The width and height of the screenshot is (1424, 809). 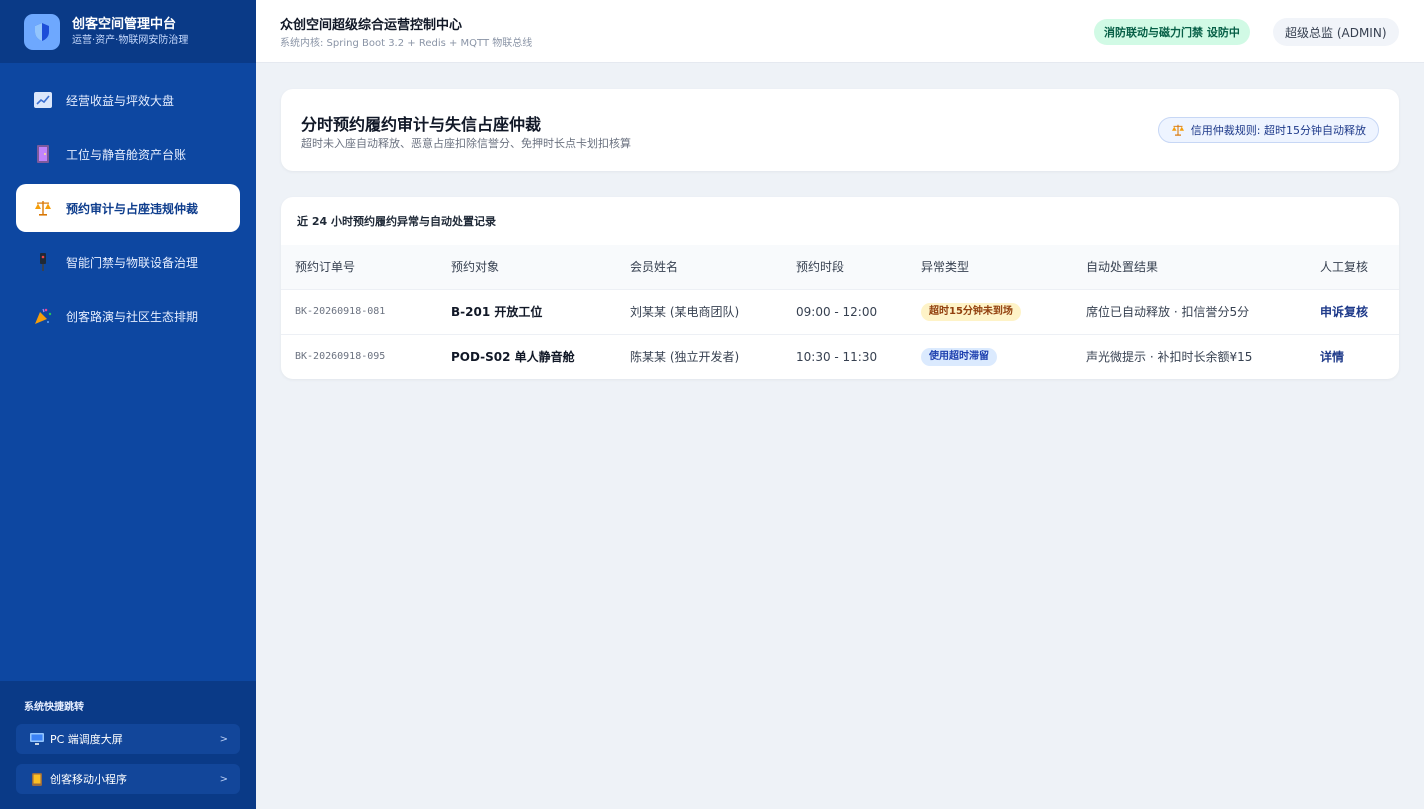 I want to click on sidebar-item-assets: 工位与静音舱资产台账, so click(x=128, y=154).